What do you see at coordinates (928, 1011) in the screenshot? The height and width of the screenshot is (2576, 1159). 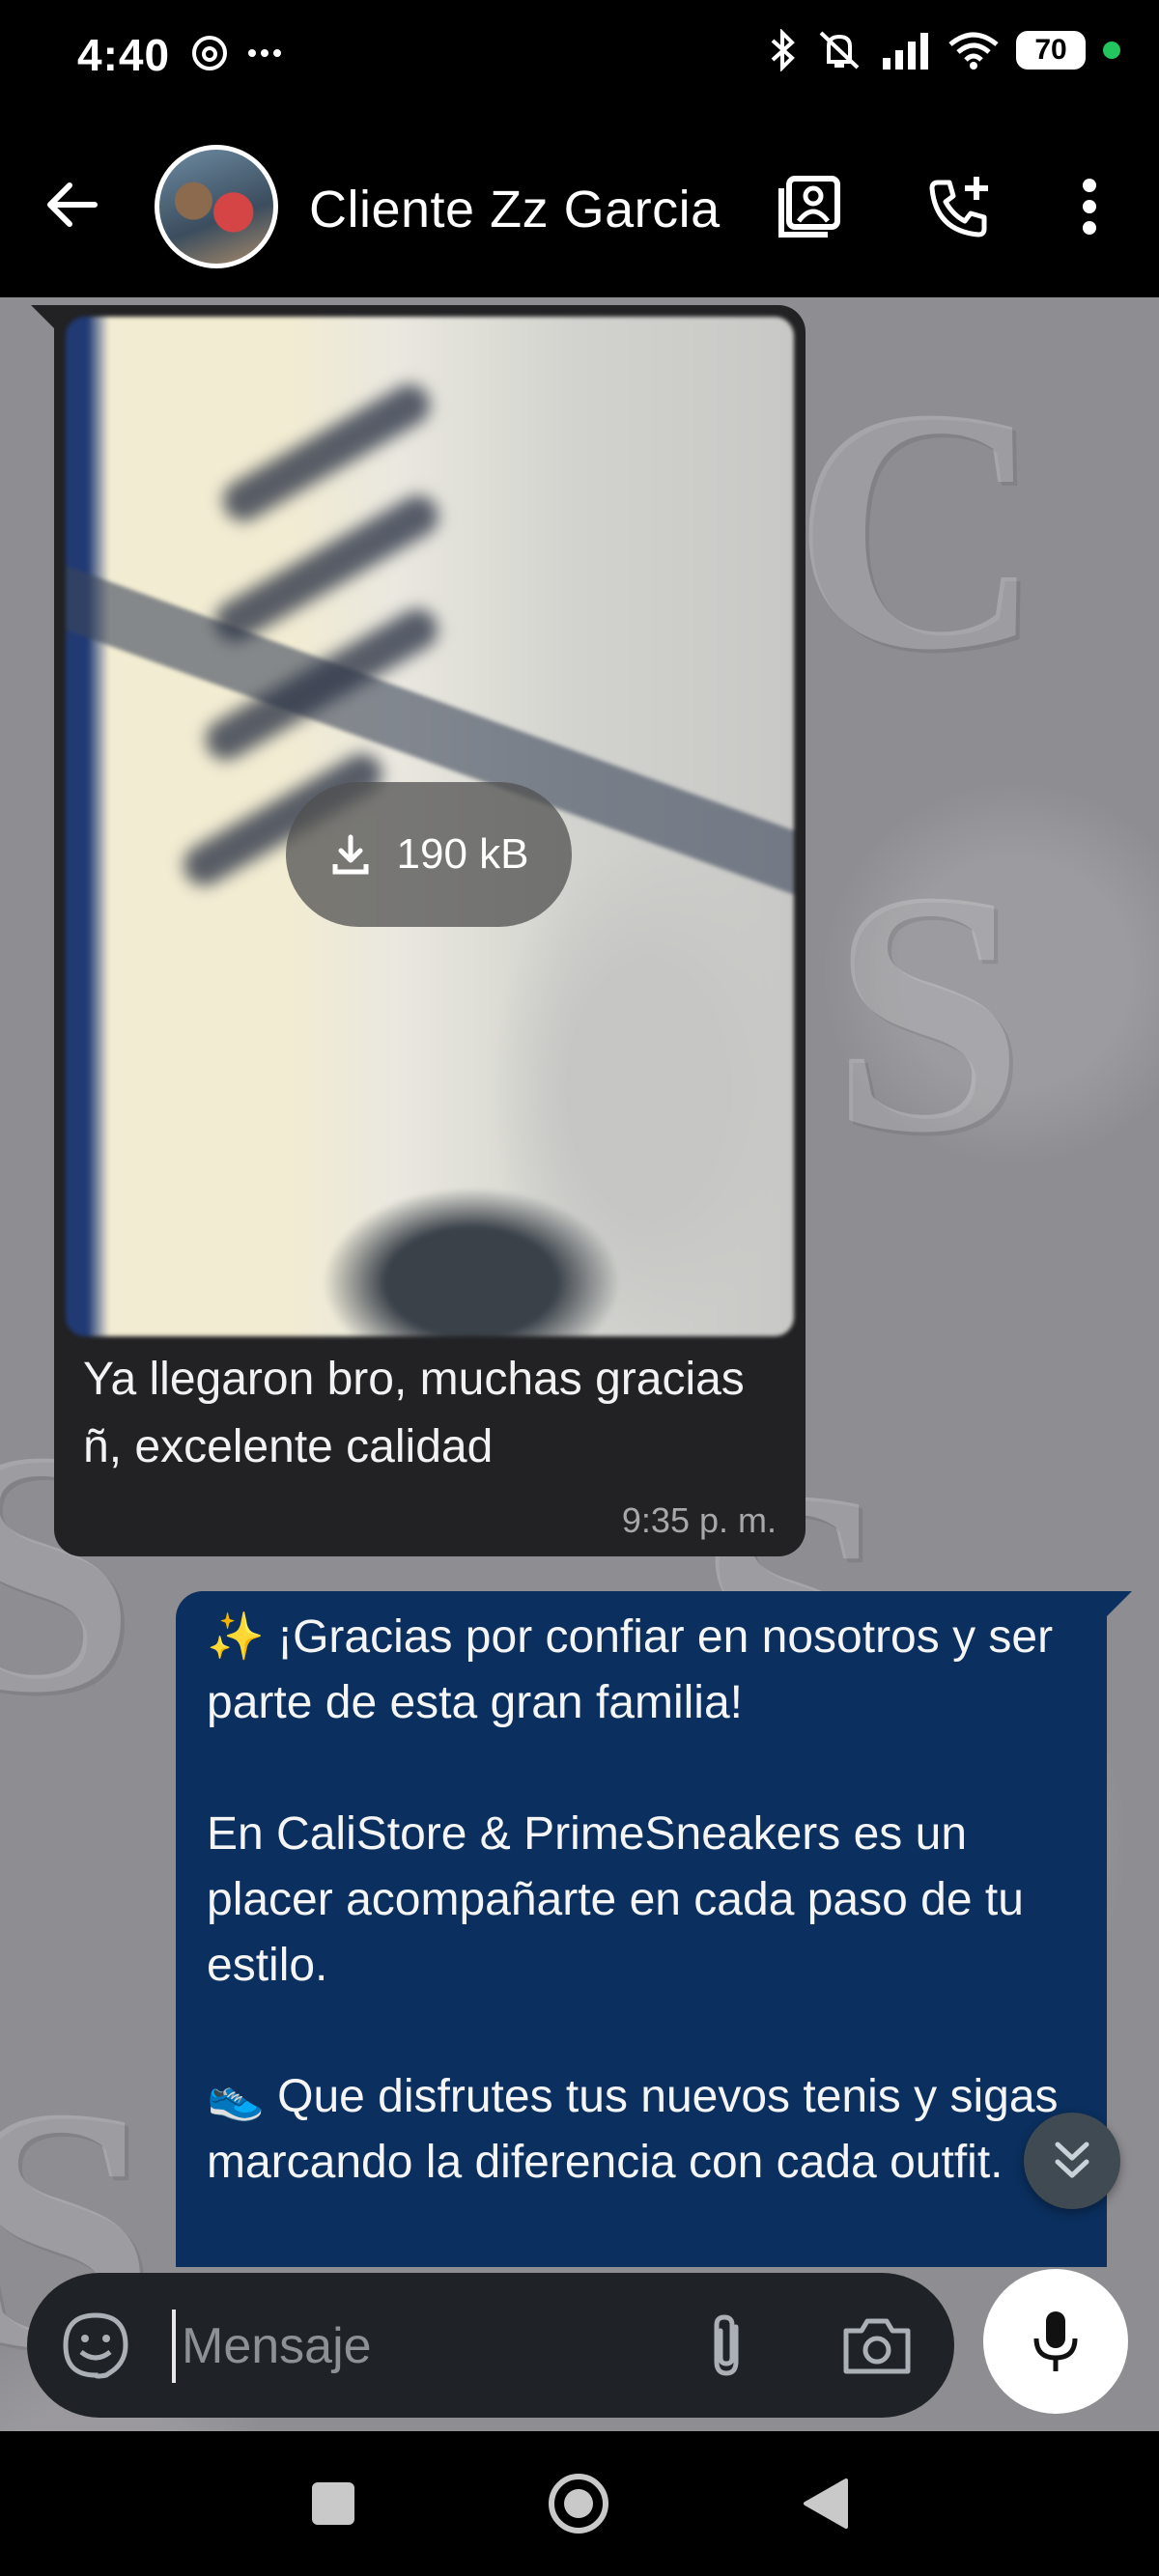 I see `wallpaper-logo-mark: S` at bounding box center [928, 1011].